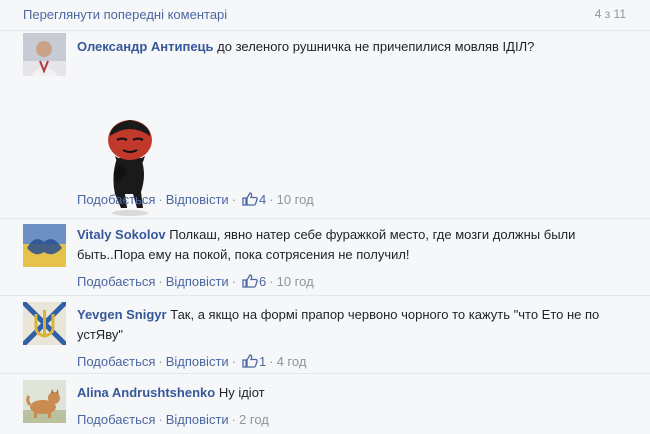 This screenshot has width=650, height=434. I want to click on comment-actions: Подобається · Відповісти · 4 · 10 год, so click(195, 199).